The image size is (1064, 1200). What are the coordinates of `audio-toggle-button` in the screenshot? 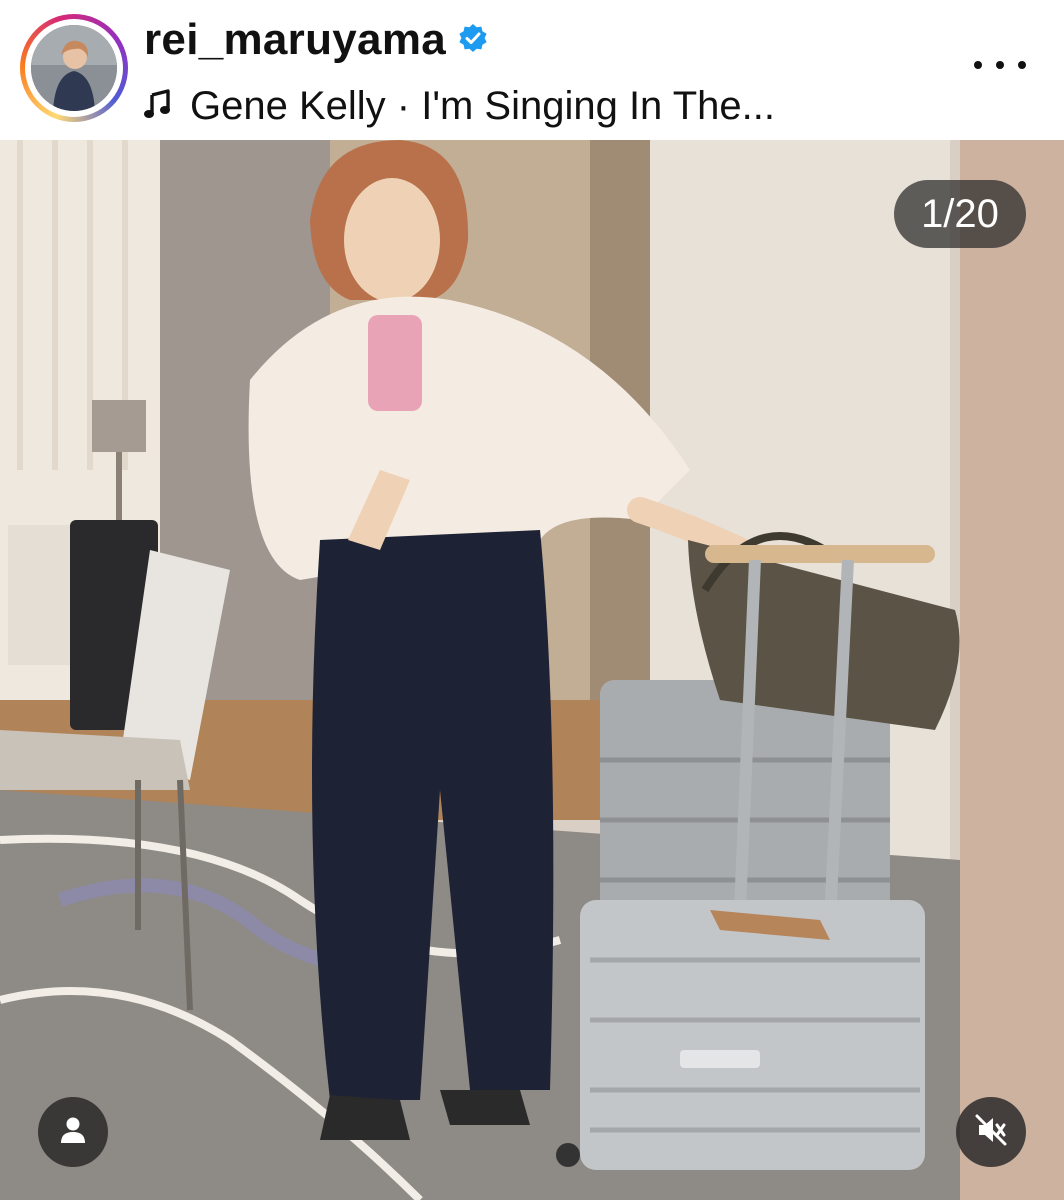 It's located at (991, 1132).